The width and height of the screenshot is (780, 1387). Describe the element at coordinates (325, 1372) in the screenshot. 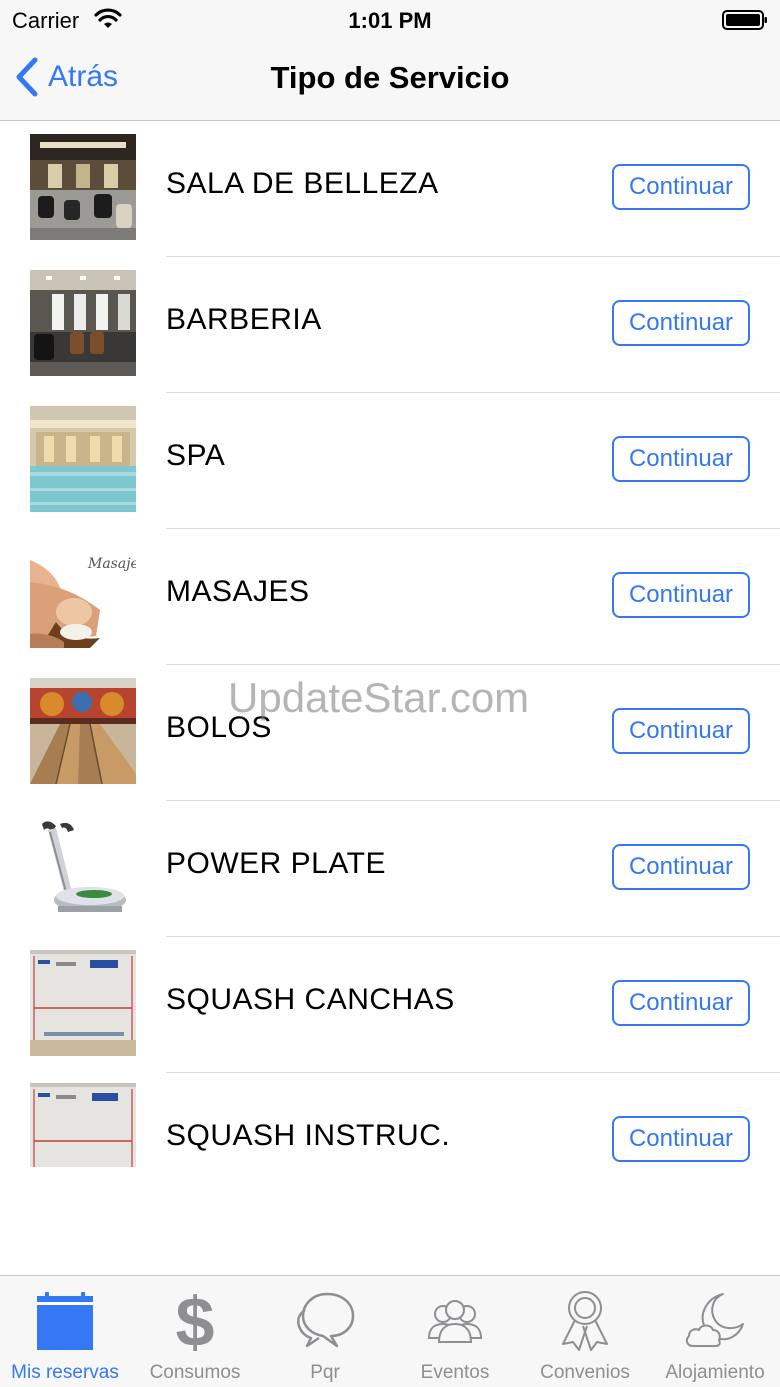

I see `tab-label: Pqr` at that location.